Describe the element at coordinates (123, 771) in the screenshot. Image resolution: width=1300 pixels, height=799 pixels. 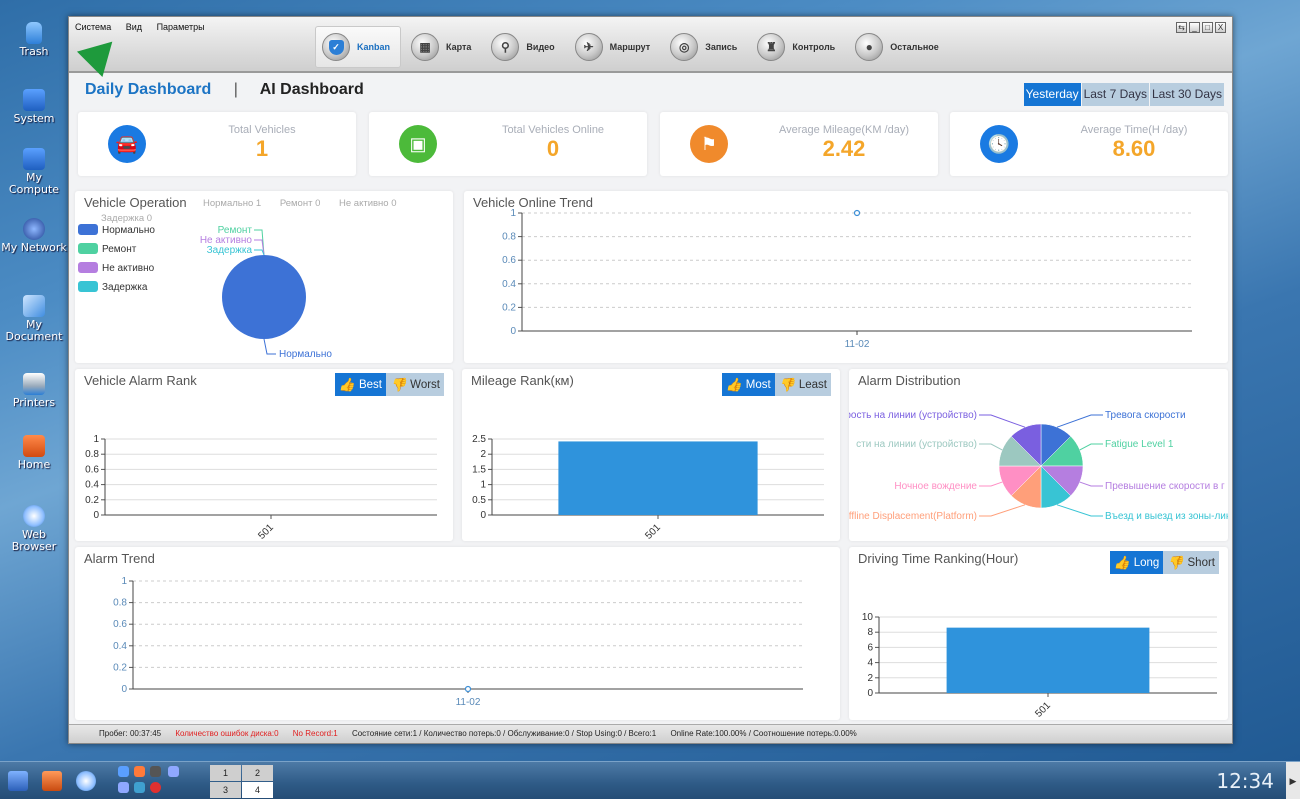
I see `launcher-arrow-icon` at that location.